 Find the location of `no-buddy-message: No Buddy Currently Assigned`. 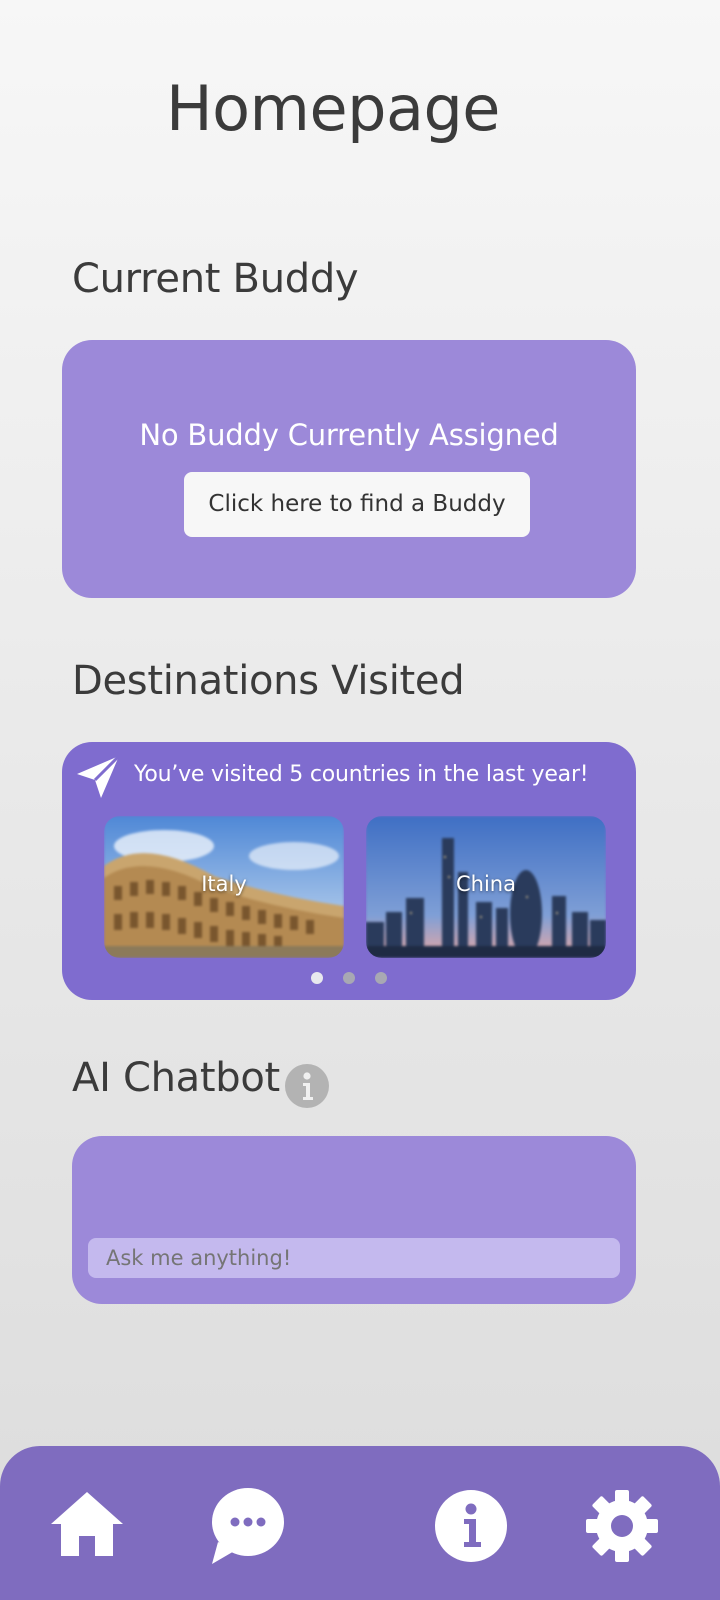

no-buddy-message: No Buddy Currently Assigned is located at coordinates (349, 435).